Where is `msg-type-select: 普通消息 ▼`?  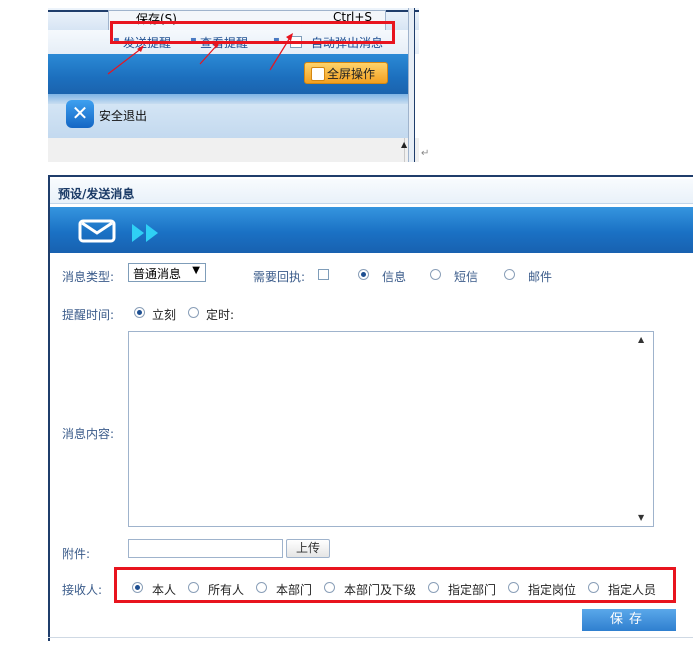 msg-type-select: 普通消息 ▼ is located at coordinates (167, 272).